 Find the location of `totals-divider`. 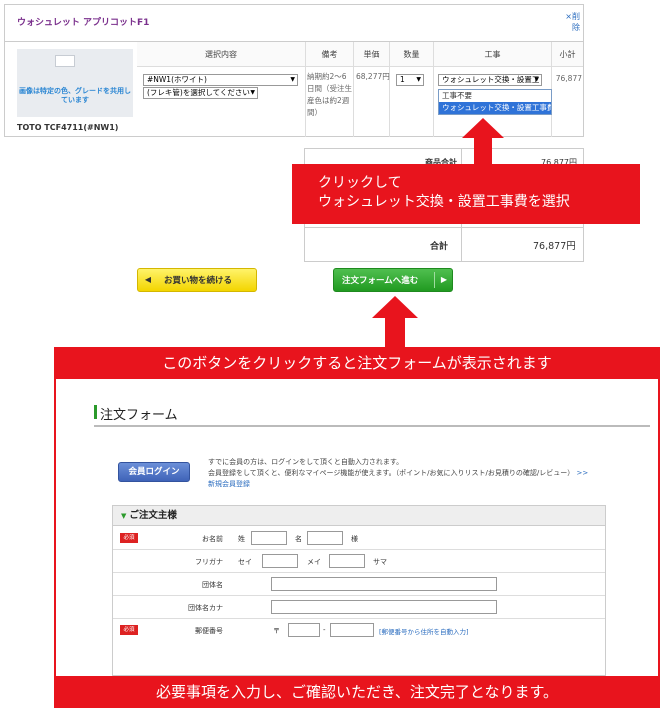

totals-divider is located at coordinates (444, 227).